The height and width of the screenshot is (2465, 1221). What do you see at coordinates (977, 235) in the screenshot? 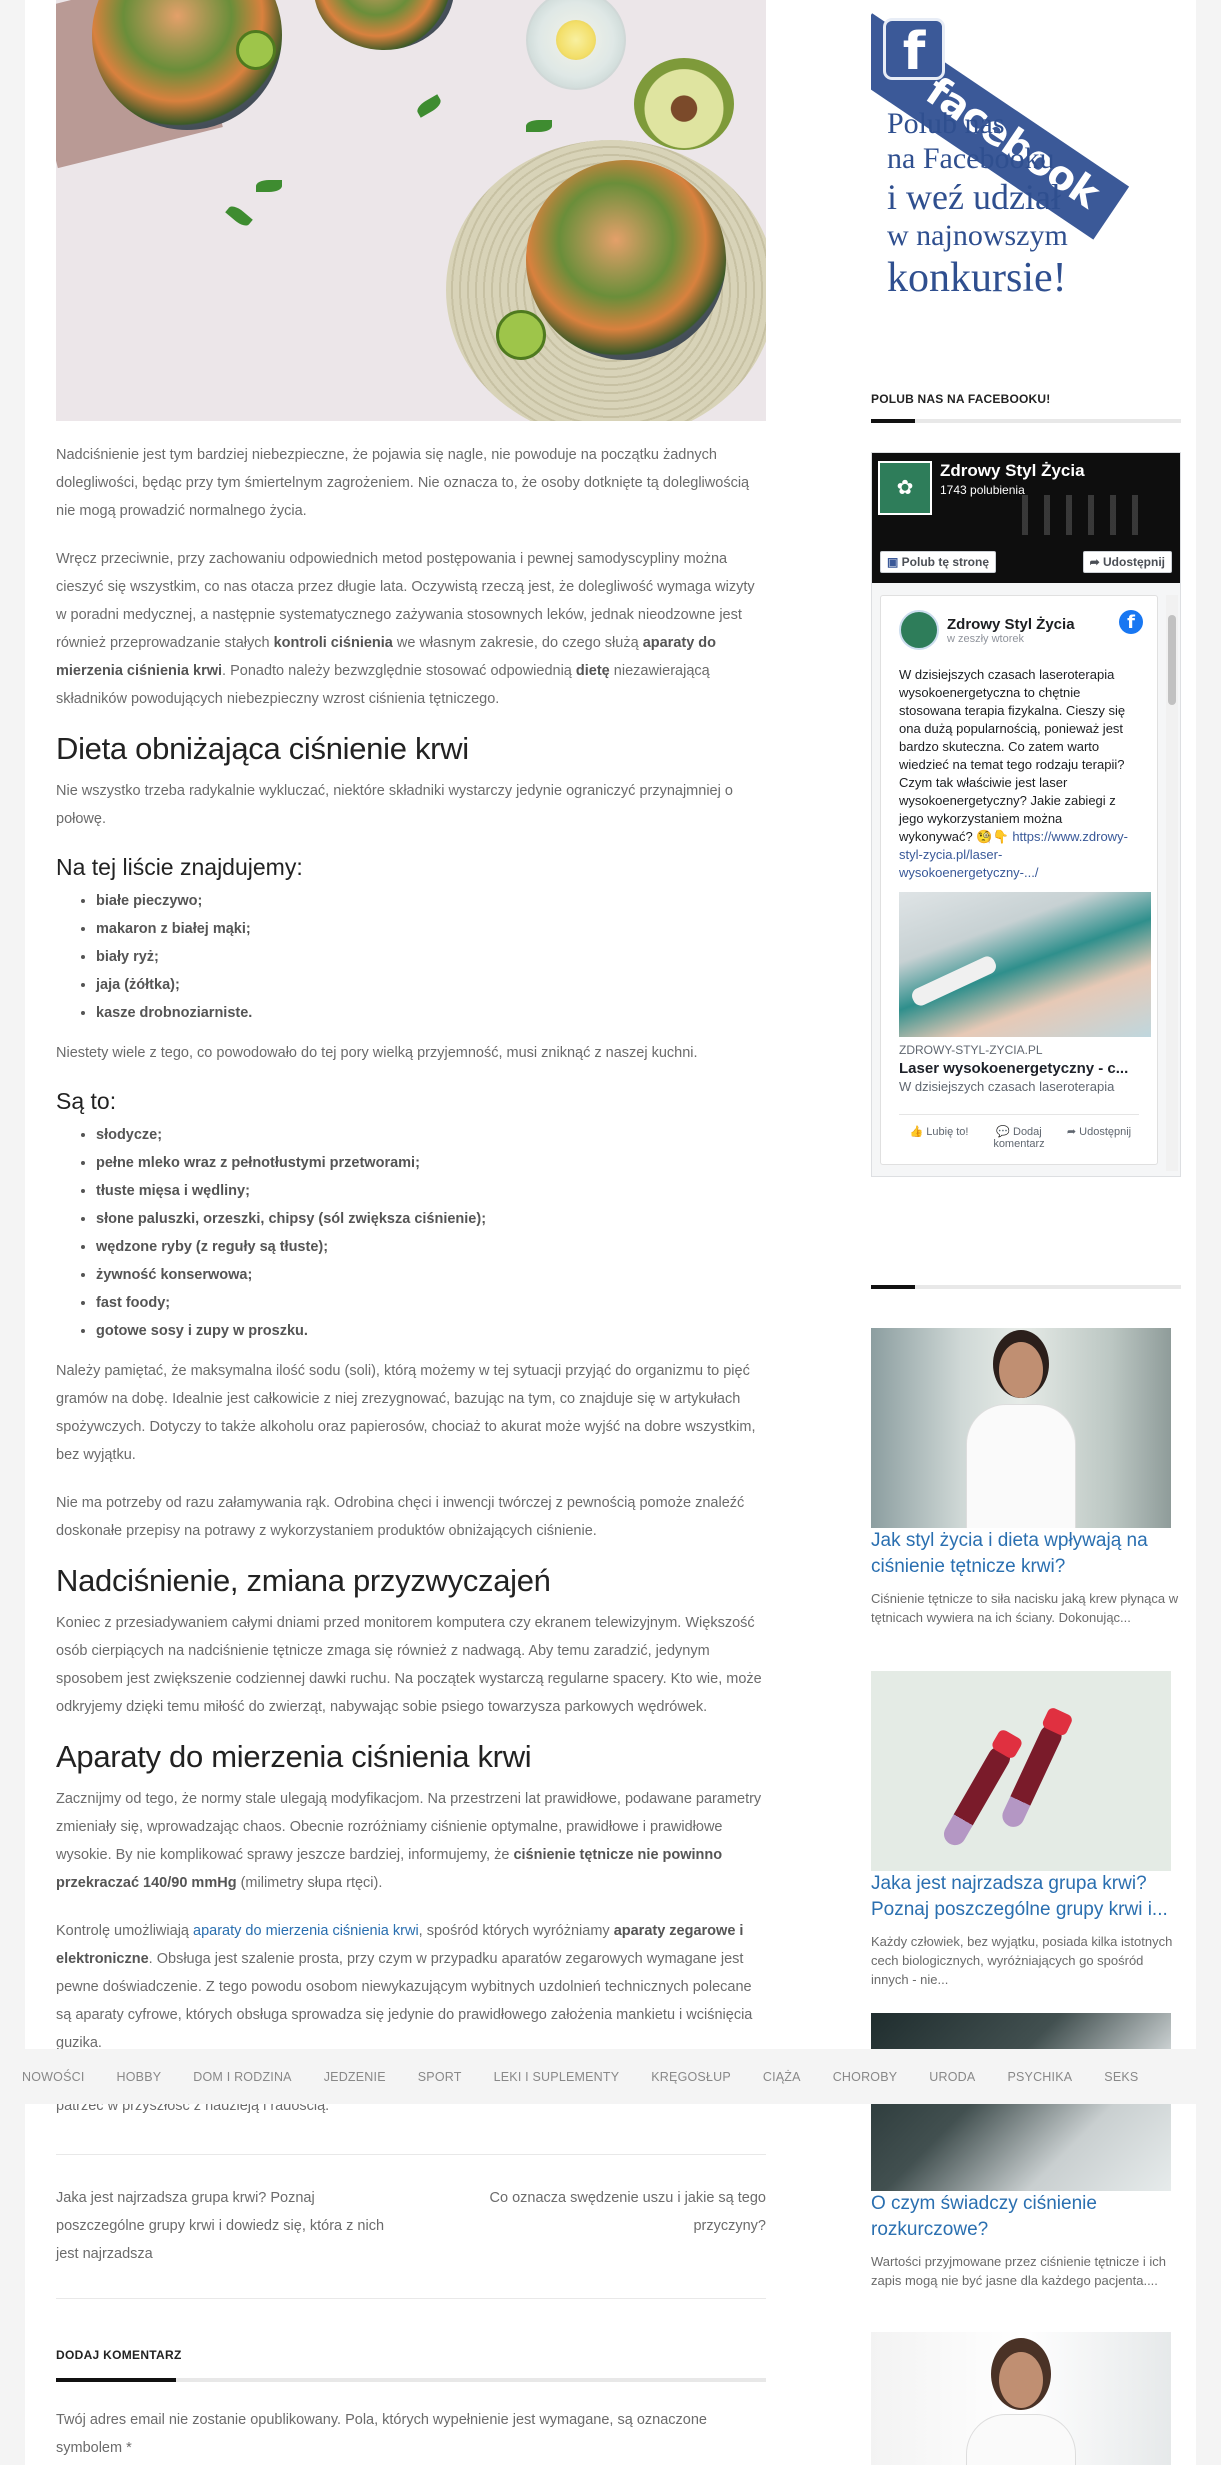
I see `banner-line: w najnowszym` at bounding box center [977, 235].